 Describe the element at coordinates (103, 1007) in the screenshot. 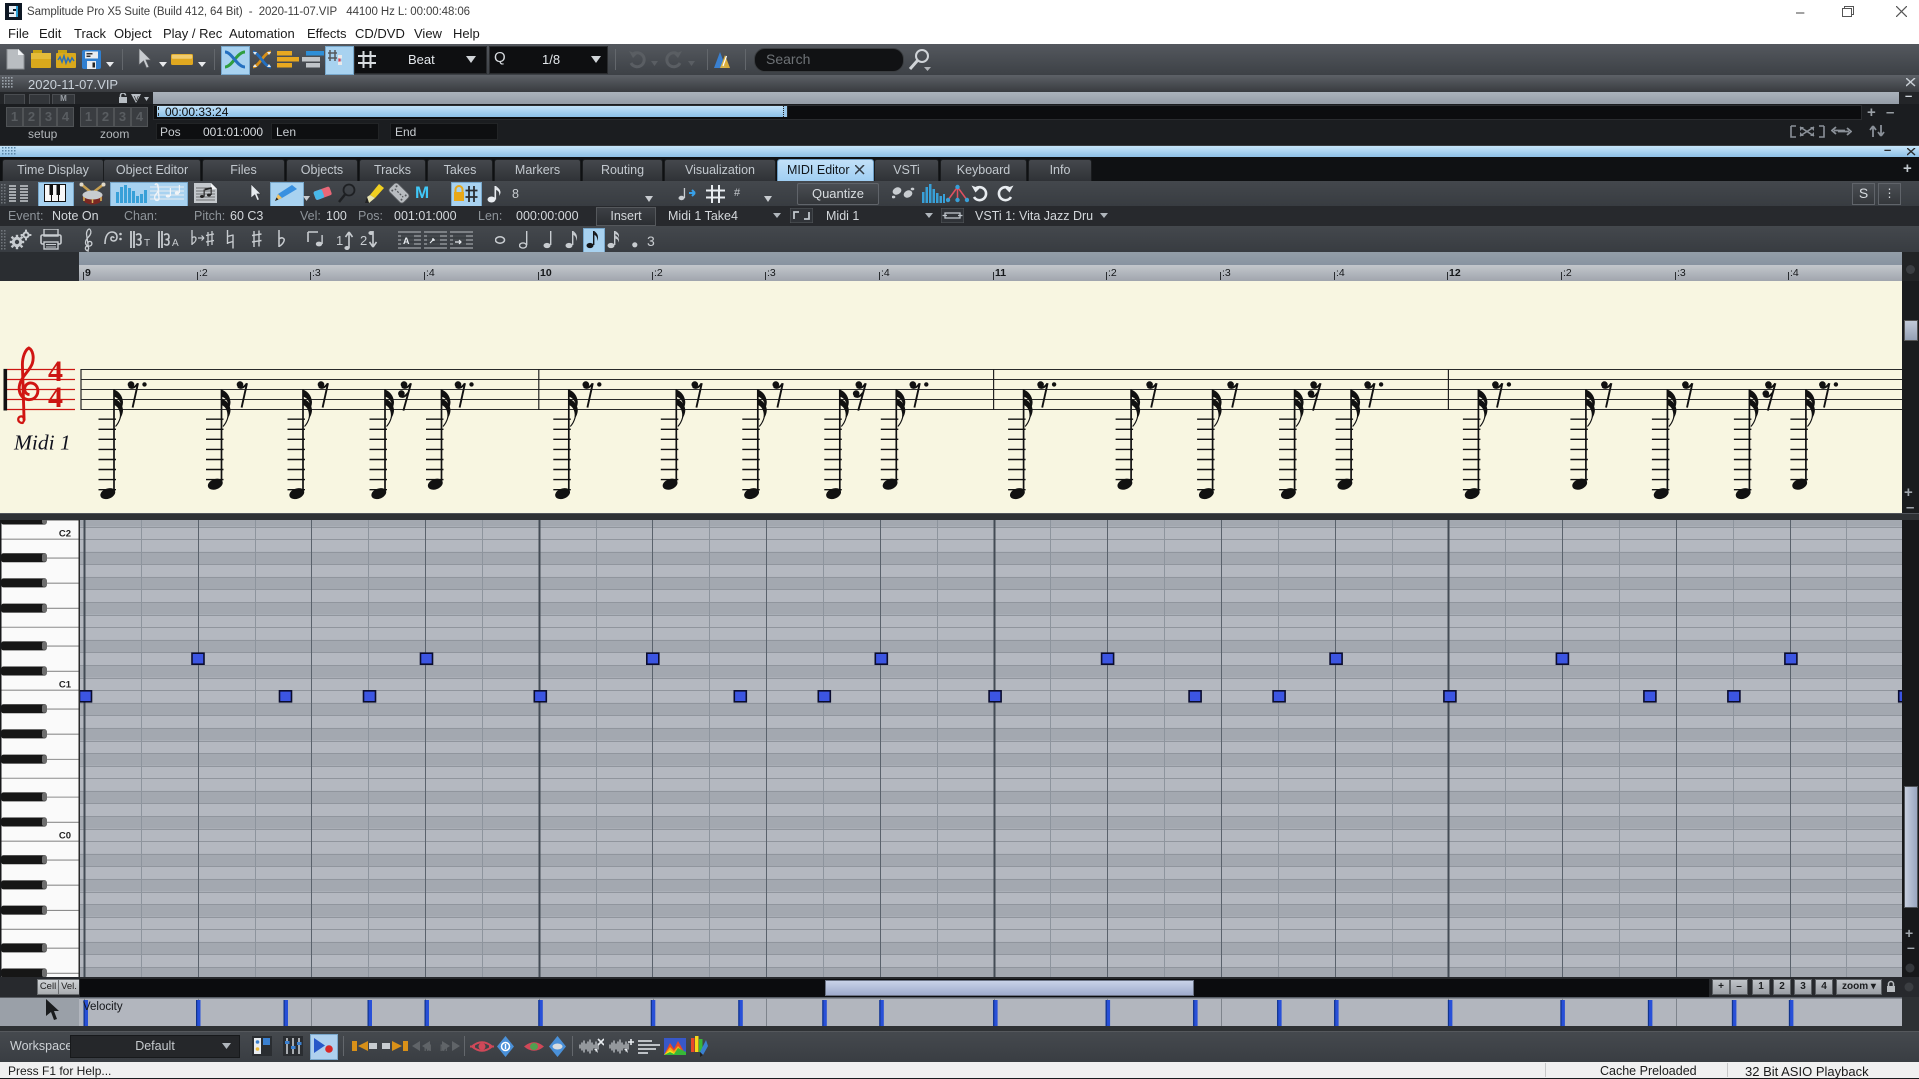

I see `svg-text: Velocity` at that location.